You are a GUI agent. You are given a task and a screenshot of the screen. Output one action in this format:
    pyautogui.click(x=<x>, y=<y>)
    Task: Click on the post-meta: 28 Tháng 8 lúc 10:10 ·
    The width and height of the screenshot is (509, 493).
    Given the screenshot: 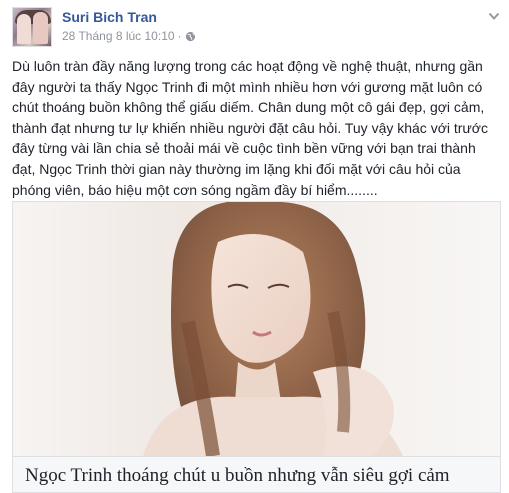 What is the action you would take?
    pyautogui.click(x=129, y=36)
    